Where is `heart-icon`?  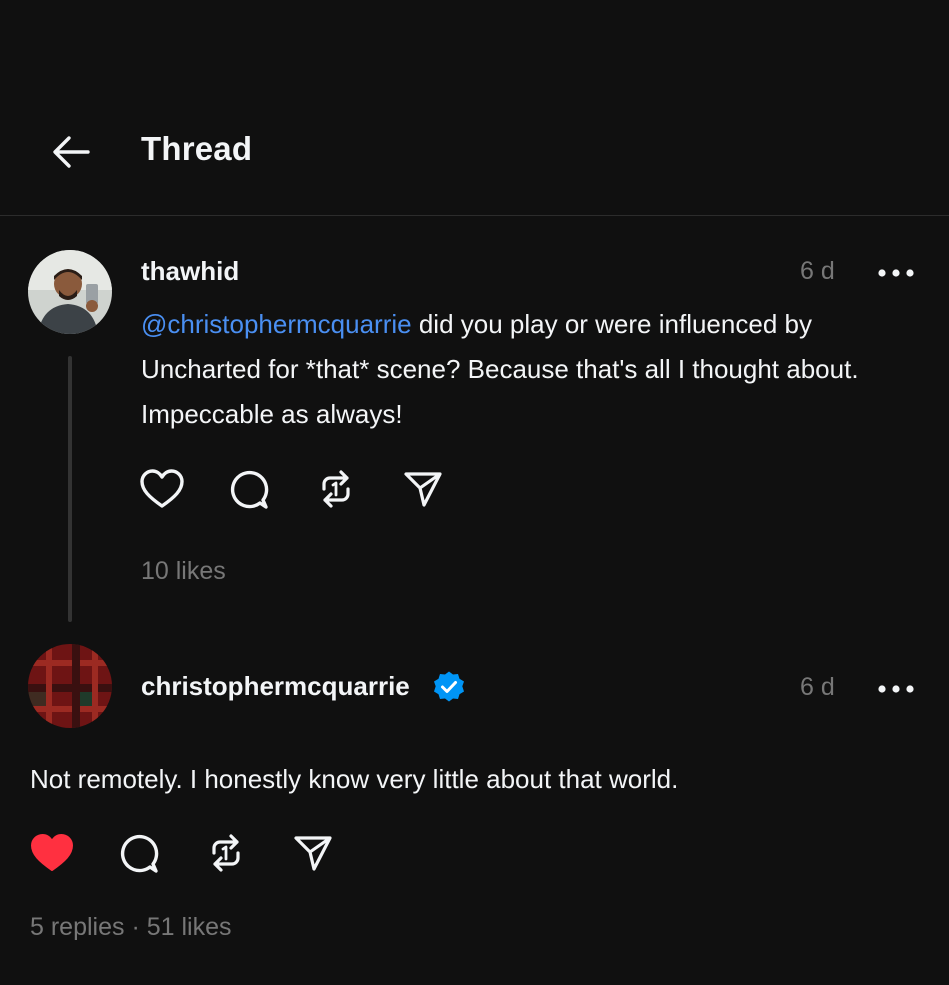
heart-icon is located at coordinates (162, 488).